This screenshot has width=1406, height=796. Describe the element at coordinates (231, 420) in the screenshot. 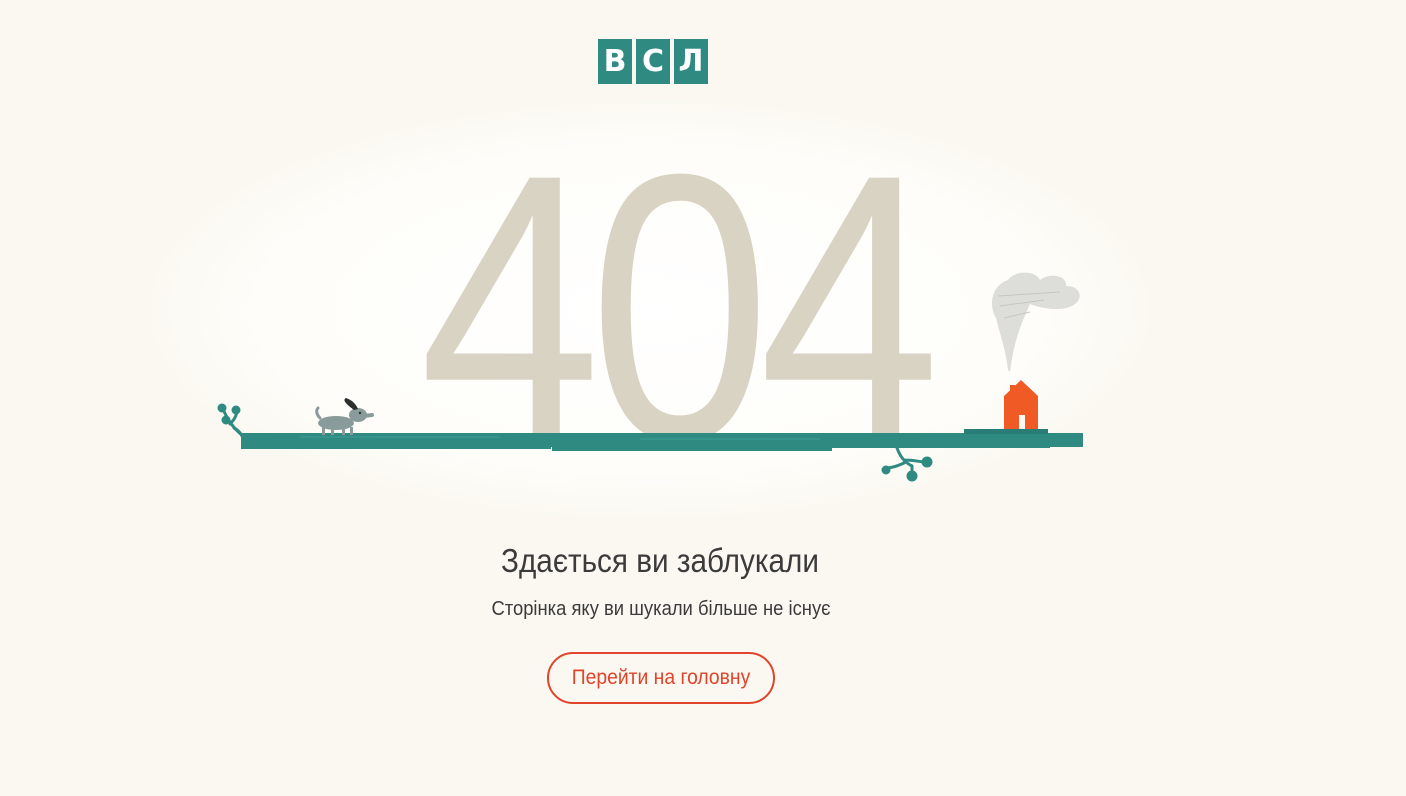

I see `sprout-icon` at that location.